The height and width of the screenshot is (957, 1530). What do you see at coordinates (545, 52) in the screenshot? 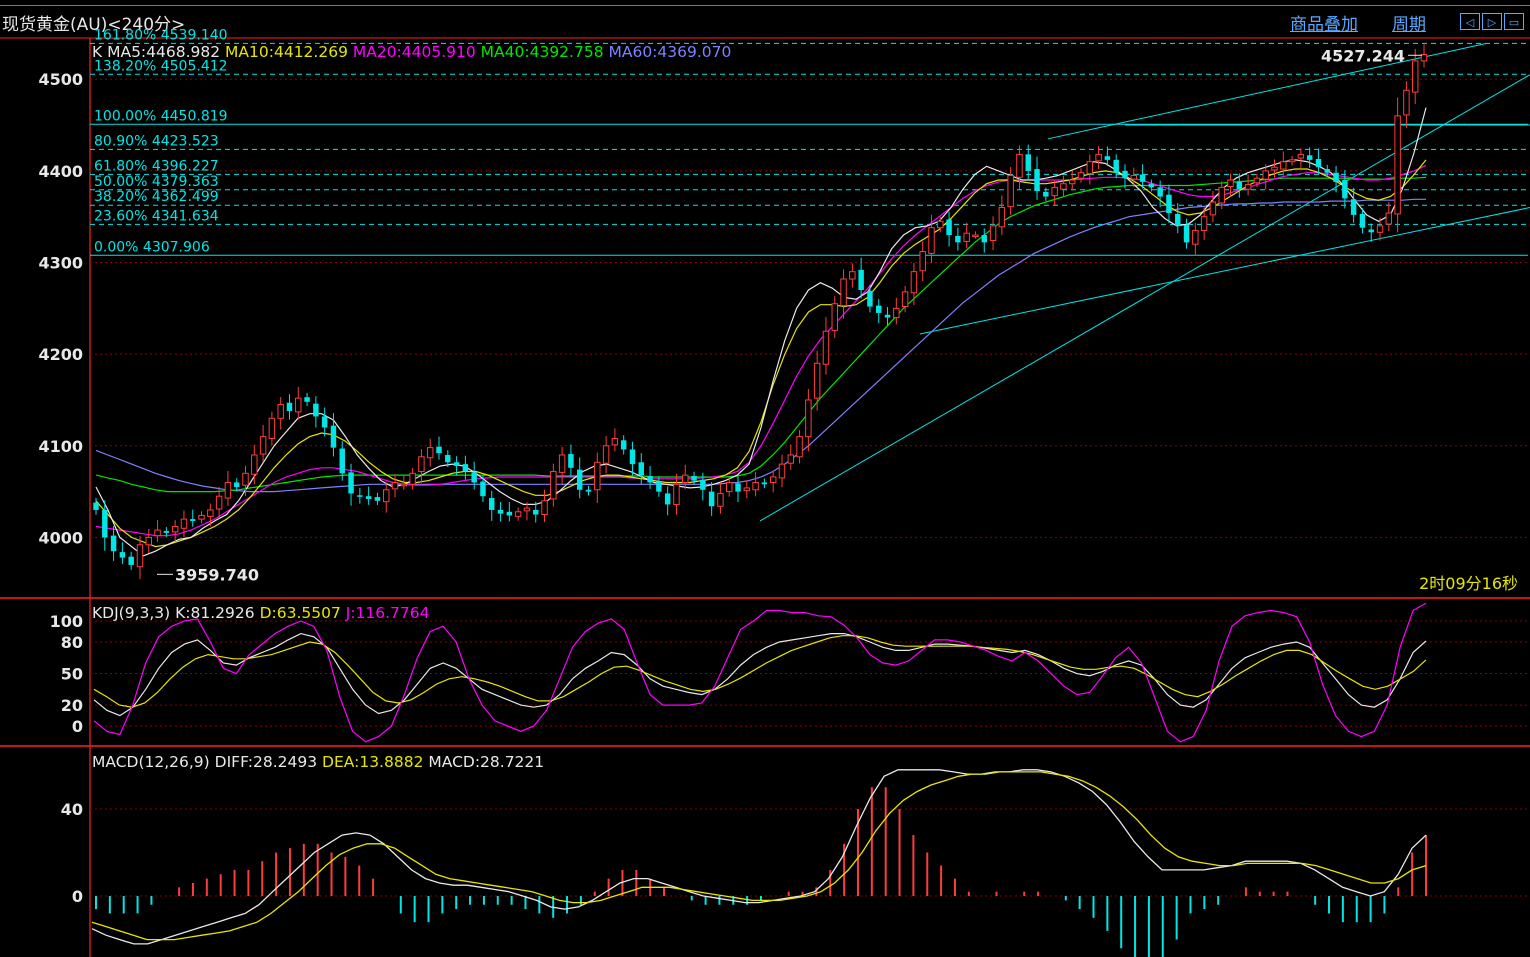
I see `legend-item: MA40:4392.758` at bounding box center [545, 52].